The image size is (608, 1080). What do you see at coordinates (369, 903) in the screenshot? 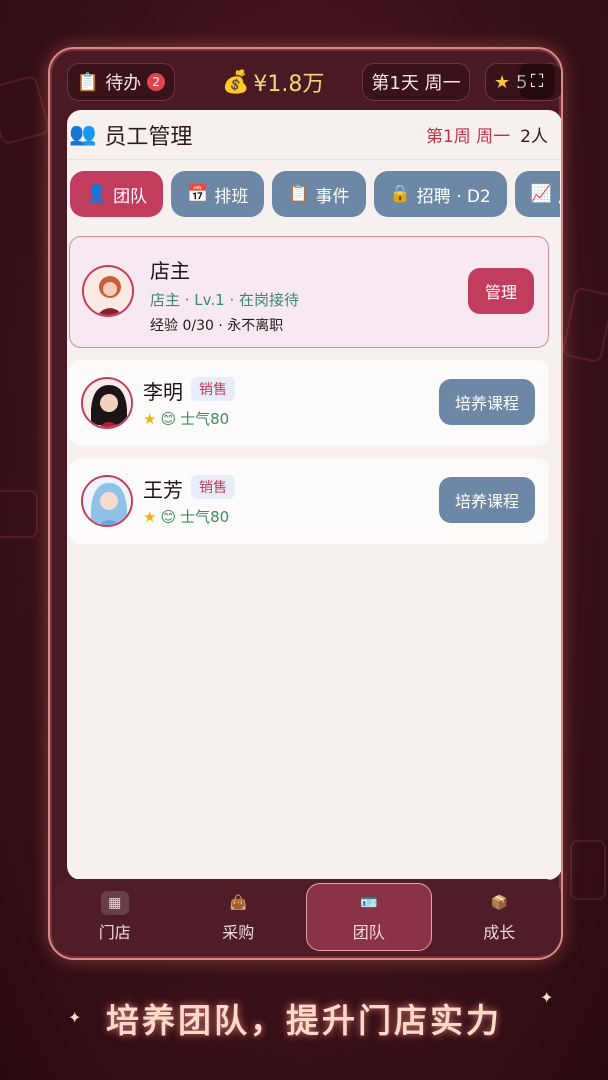
I see `badge-icon: 🪪` at bounding box center [369, 903].